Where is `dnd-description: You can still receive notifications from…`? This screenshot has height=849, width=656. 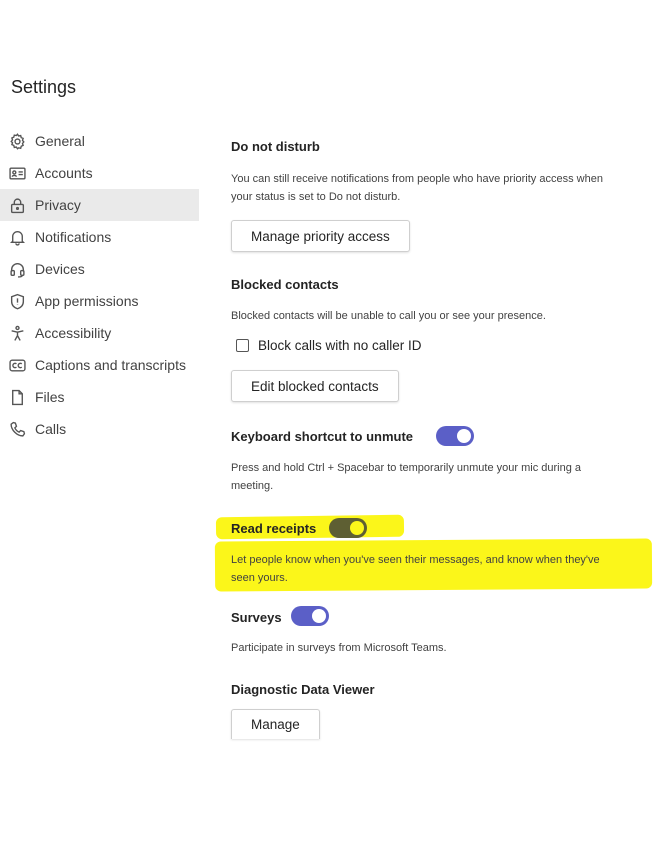
dnd-description: You can still receive notifications from… is located at coordinates (417, 188).